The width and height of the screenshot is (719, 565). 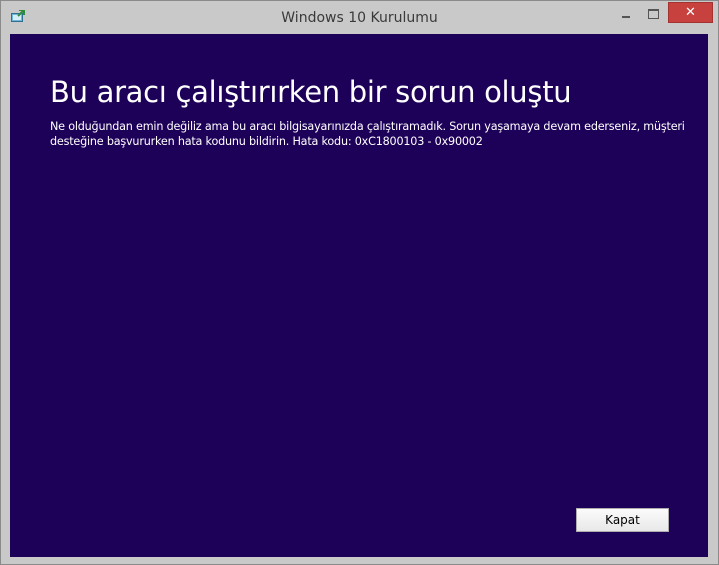 I want to click on maximize-button, so click(x=653, y=12).